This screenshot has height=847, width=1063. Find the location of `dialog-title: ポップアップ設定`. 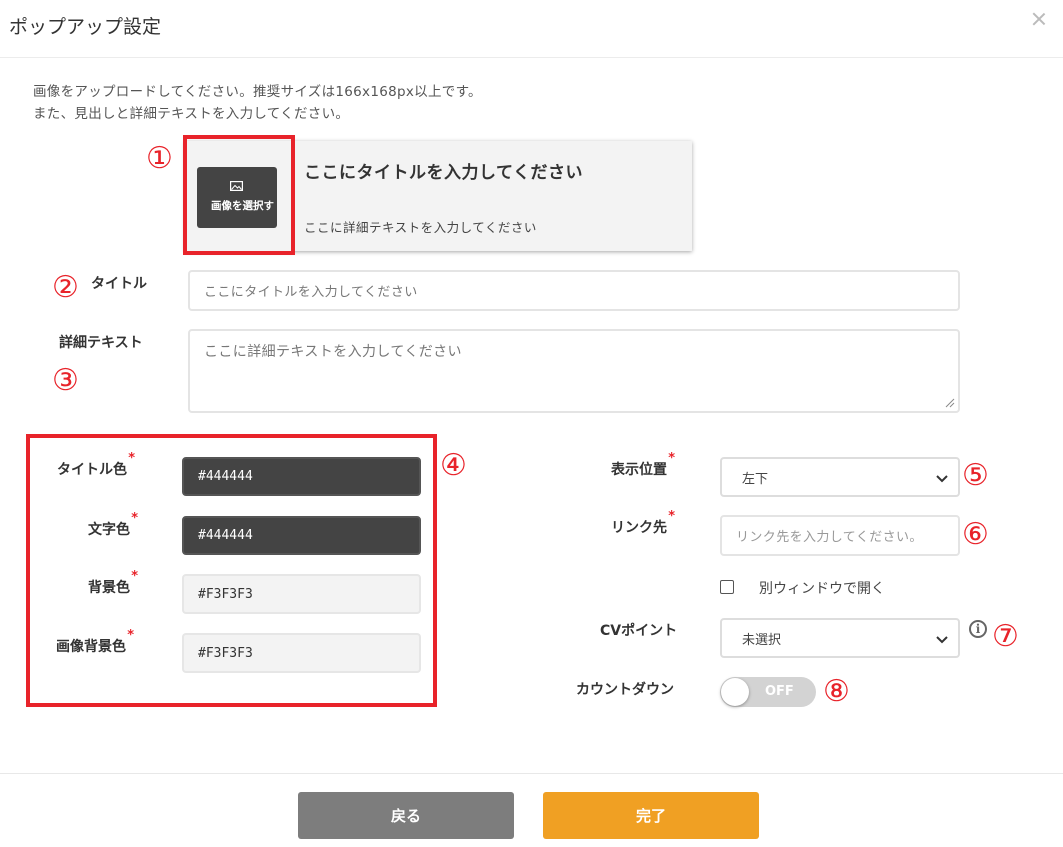

dialog-title: ポップアップ設定 is located at coordinates (85, 27).